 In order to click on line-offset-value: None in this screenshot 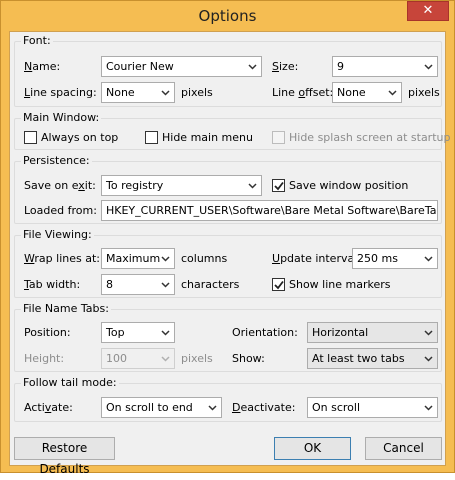, I will do `click(351, 92)`.